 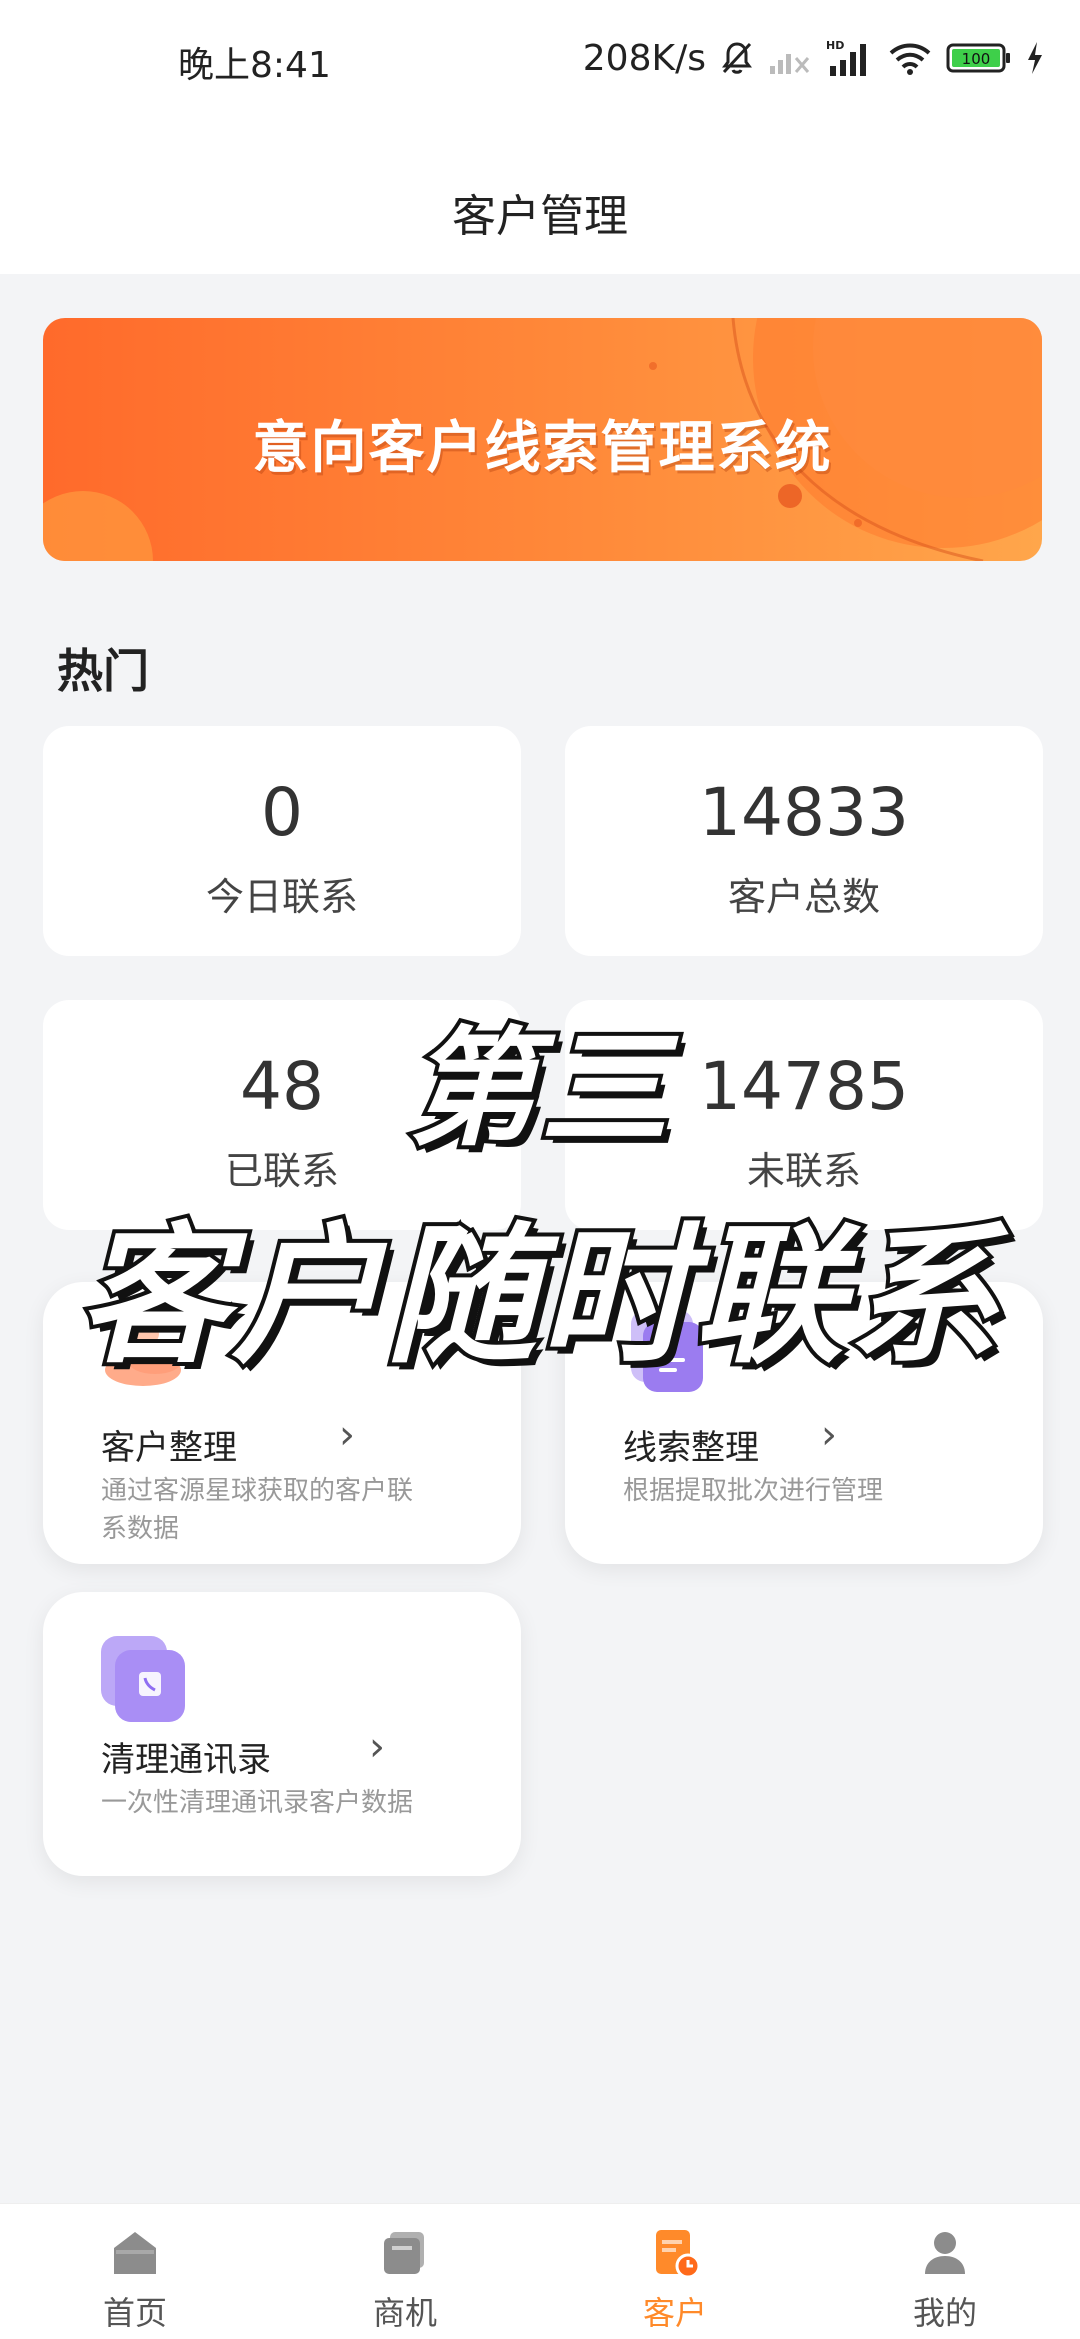 I want to click on nav-item-customer: 客户, so click(x=675, y=2271).